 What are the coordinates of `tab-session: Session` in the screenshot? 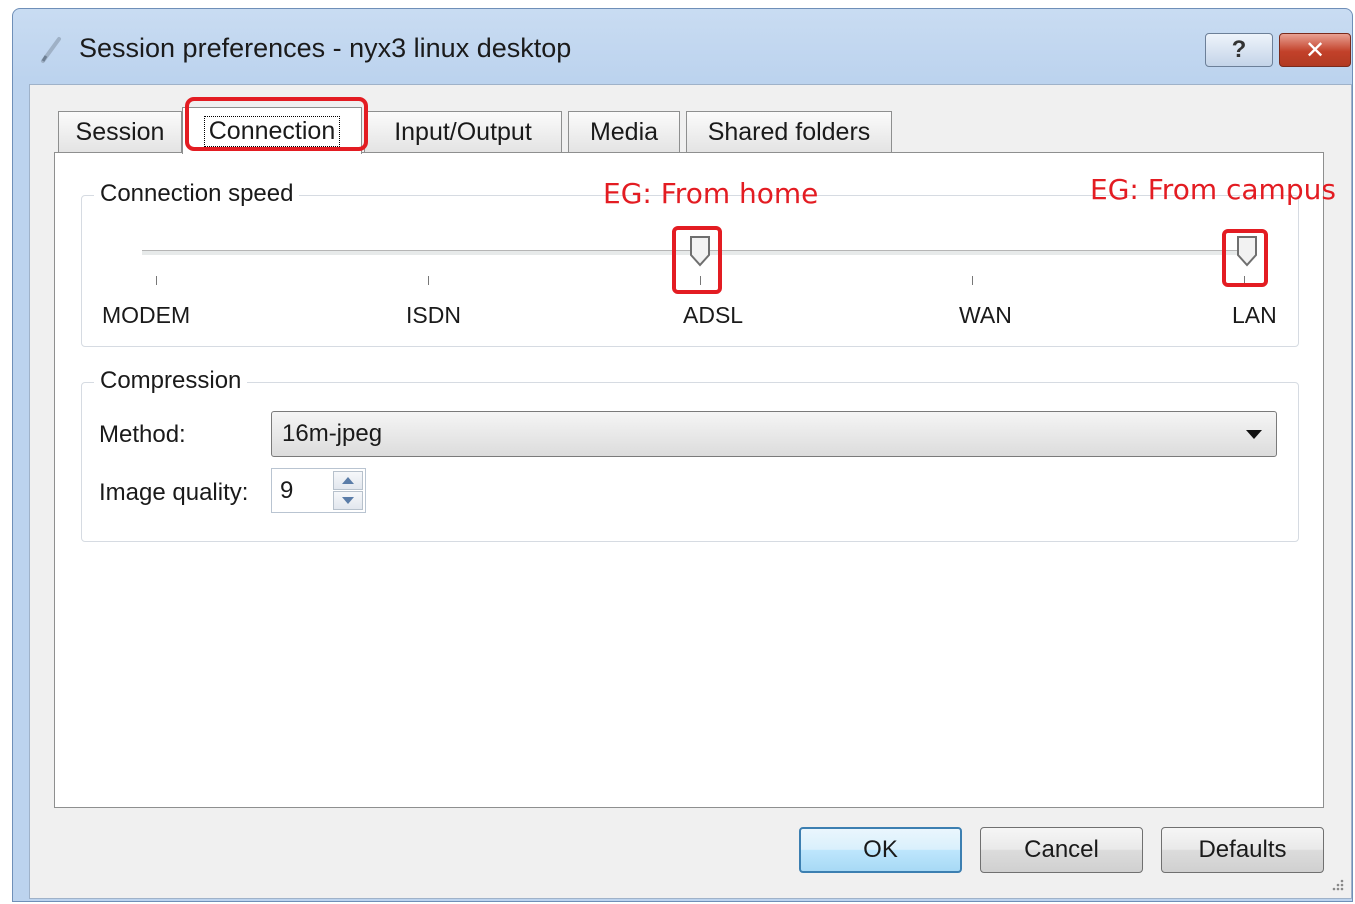 It's located at (120, 132).